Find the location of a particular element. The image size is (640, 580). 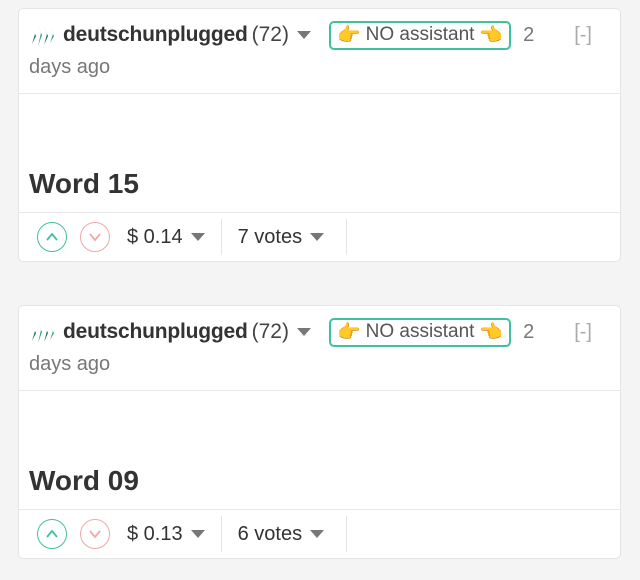

votes-count: 7 votes is located at coordinates (270, 236).